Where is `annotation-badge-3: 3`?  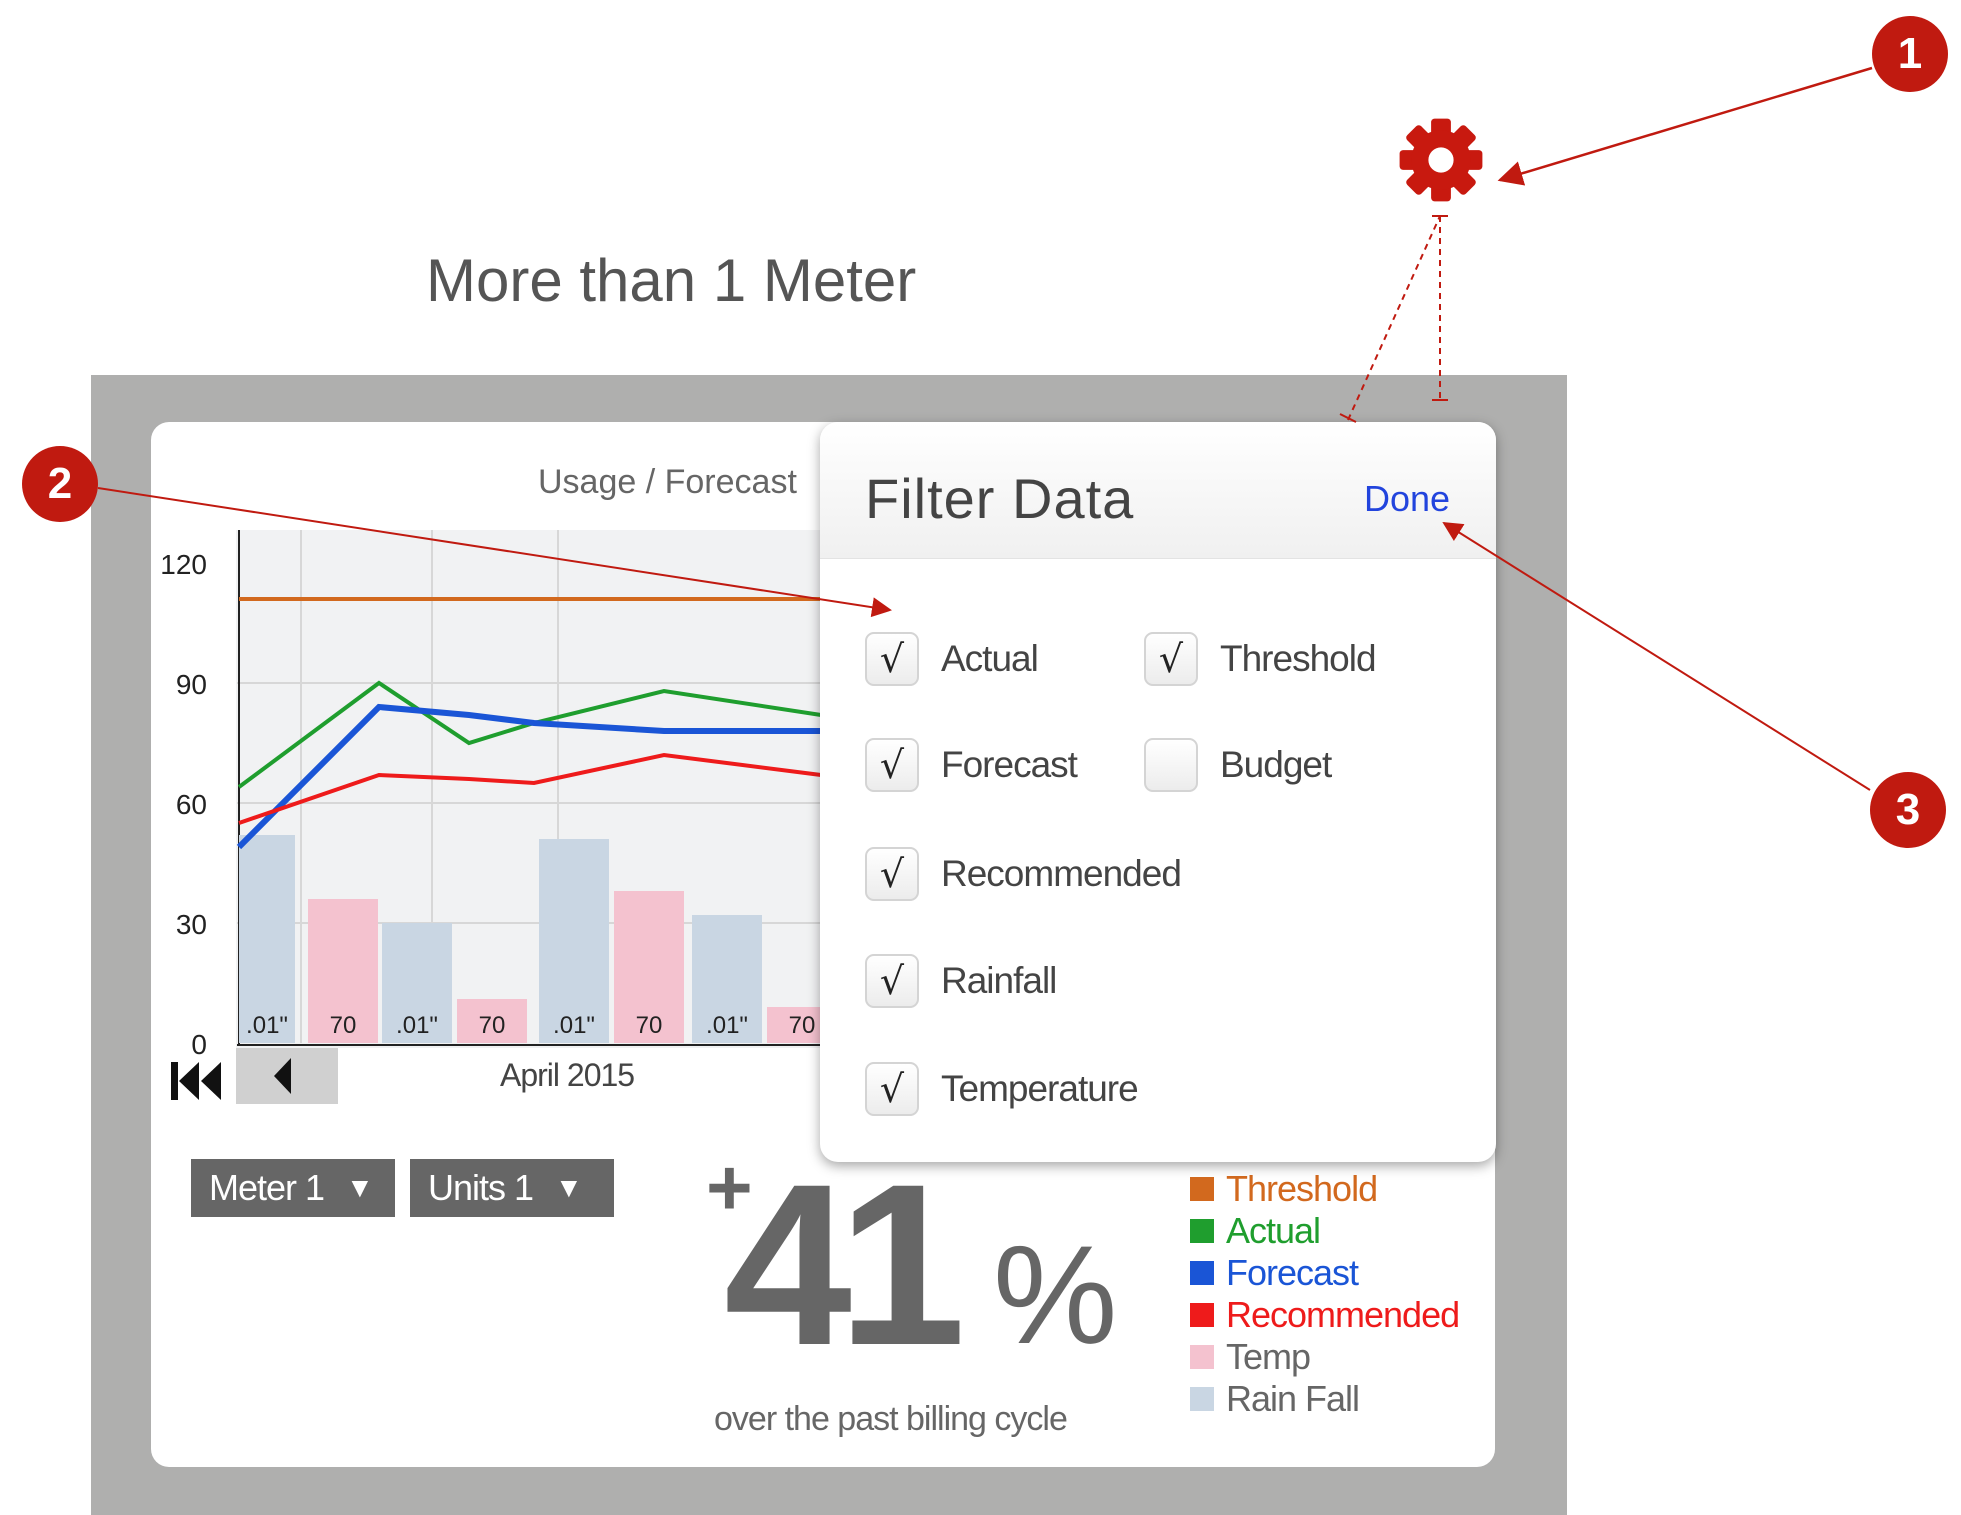
annotation-badge-3: 3 is located at coordinates (1908, 810).